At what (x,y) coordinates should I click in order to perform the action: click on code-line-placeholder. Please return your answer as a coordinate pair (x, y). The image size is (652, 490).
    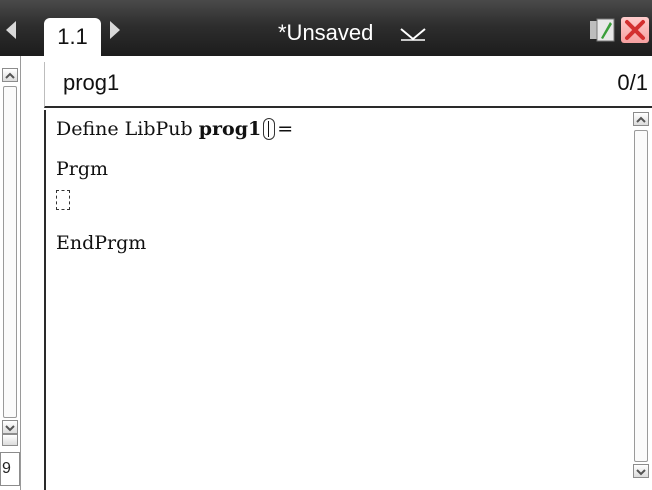
    Looking at the image, I should click on (63, 202).